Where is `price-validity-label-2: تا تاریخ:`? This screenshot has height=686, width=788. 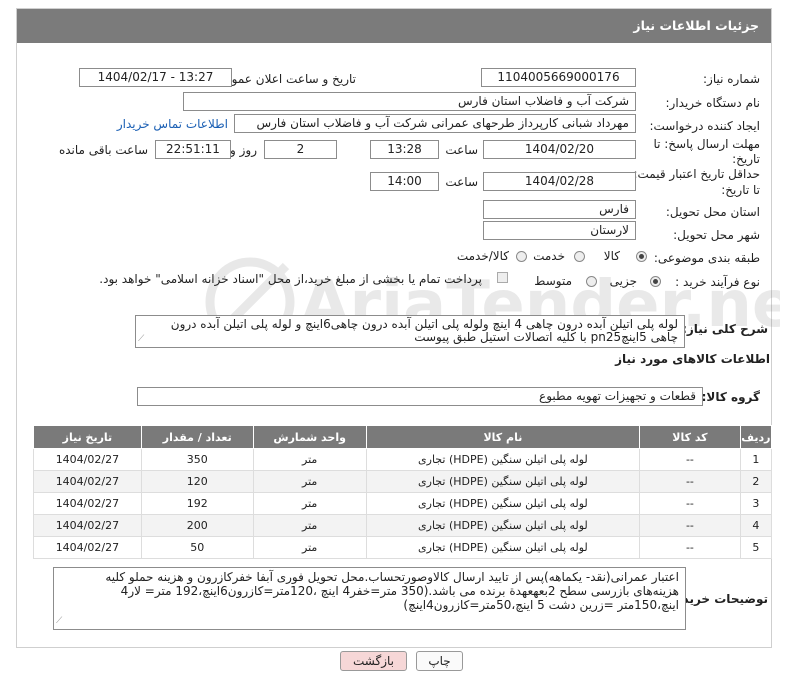
price-validity-label-2: تا تاریخ: is located at coordinates (740, 190).